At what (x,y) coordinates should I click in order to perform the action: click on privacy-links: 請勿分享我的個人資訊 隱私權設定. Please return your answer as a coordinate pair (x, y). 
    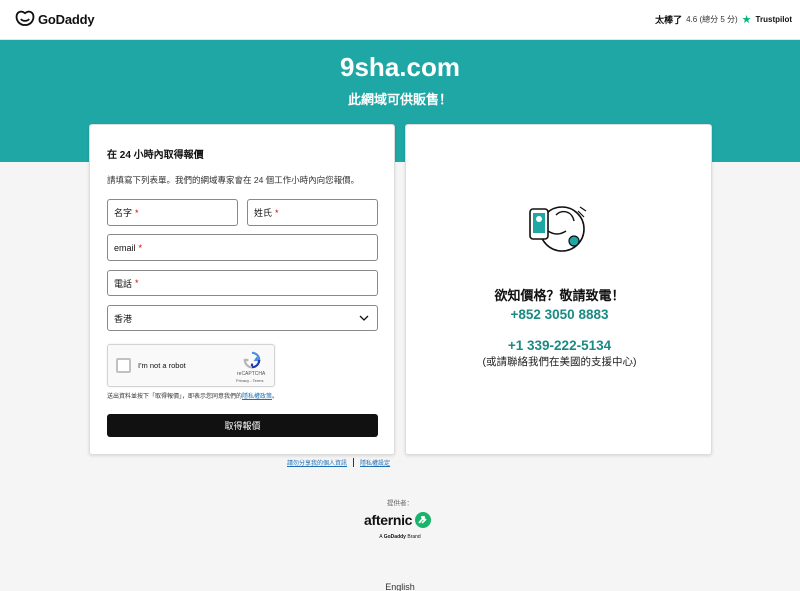
    Looking at the image, I should click on (338, 462).